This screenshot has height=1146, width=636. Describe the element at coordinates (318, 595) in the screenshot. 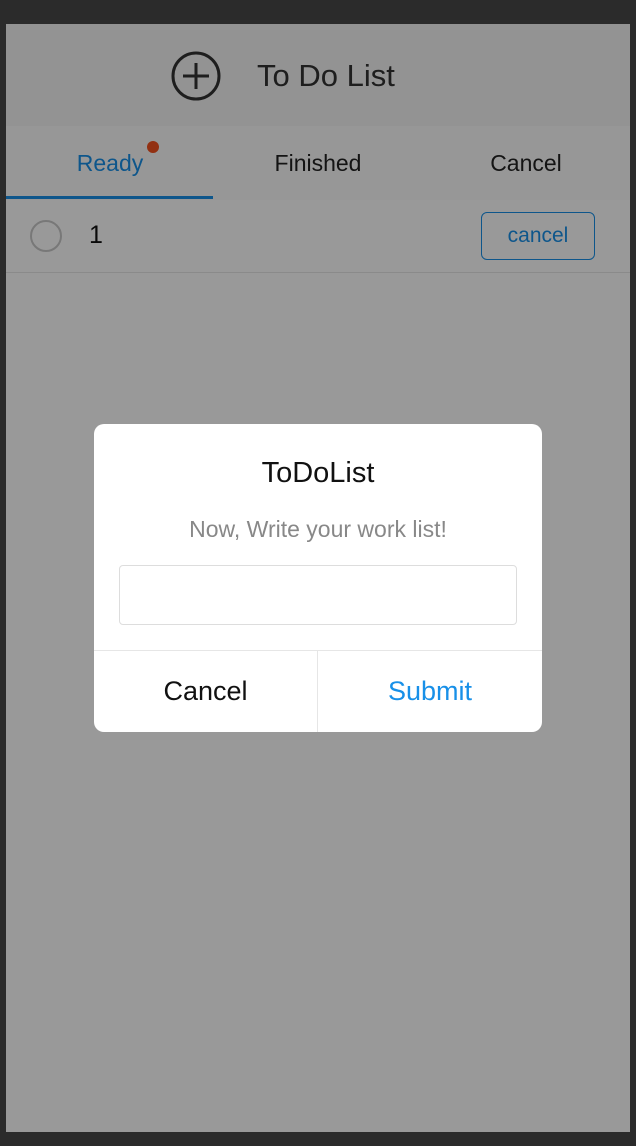

I see `todo-text-input` at that location.